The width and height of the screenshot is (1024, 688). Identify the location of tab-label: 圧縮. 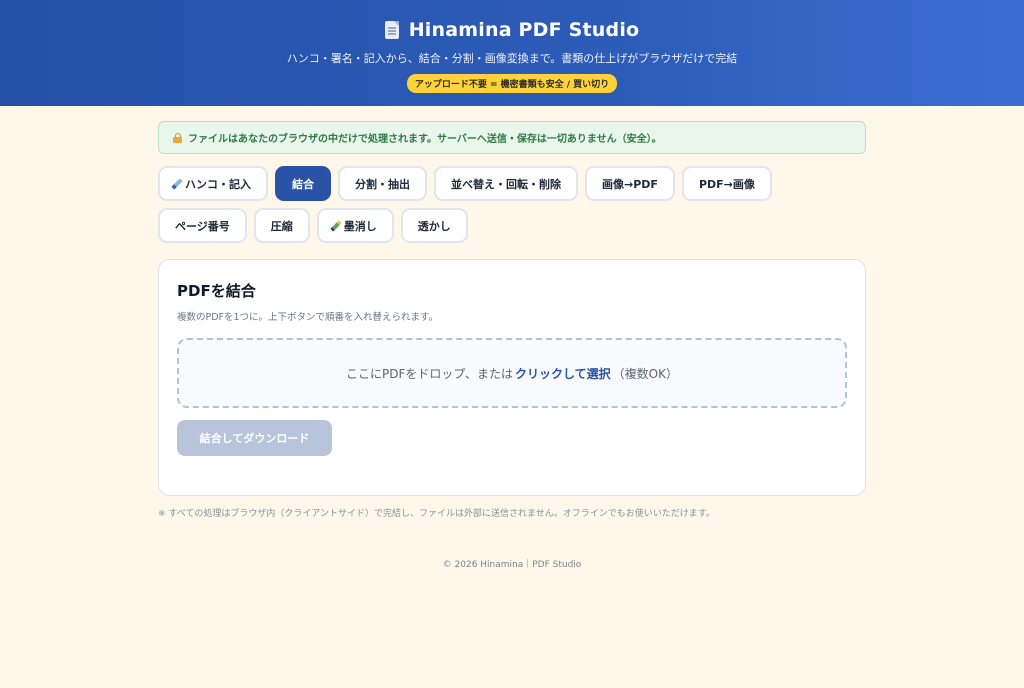
(281, 226).